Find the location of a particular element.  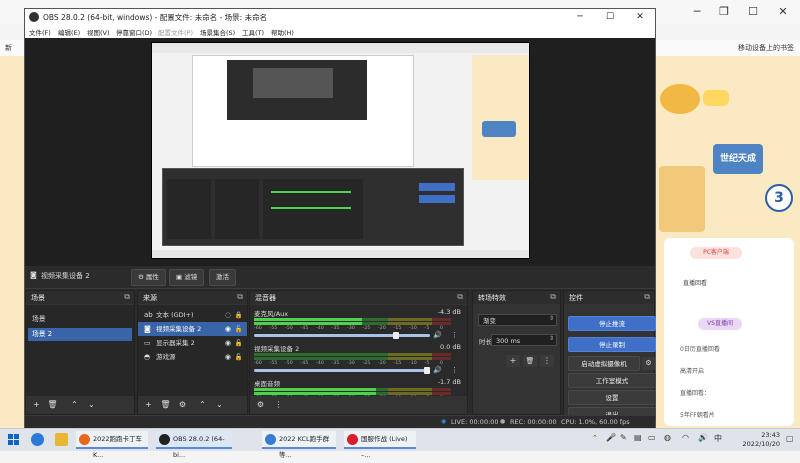

menu-view: 视图(V) is located at coordinates (98, 32).